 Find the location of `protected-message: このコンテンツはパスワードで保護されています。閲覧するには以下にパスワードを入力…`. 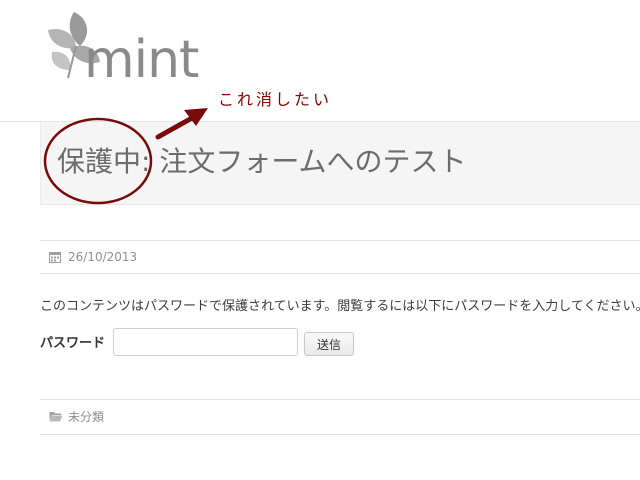

protected-message: このコンテンツはパスワードで保護されています。閲覧するには以下にパスワードを入力… is located at coordinates (340, 306).